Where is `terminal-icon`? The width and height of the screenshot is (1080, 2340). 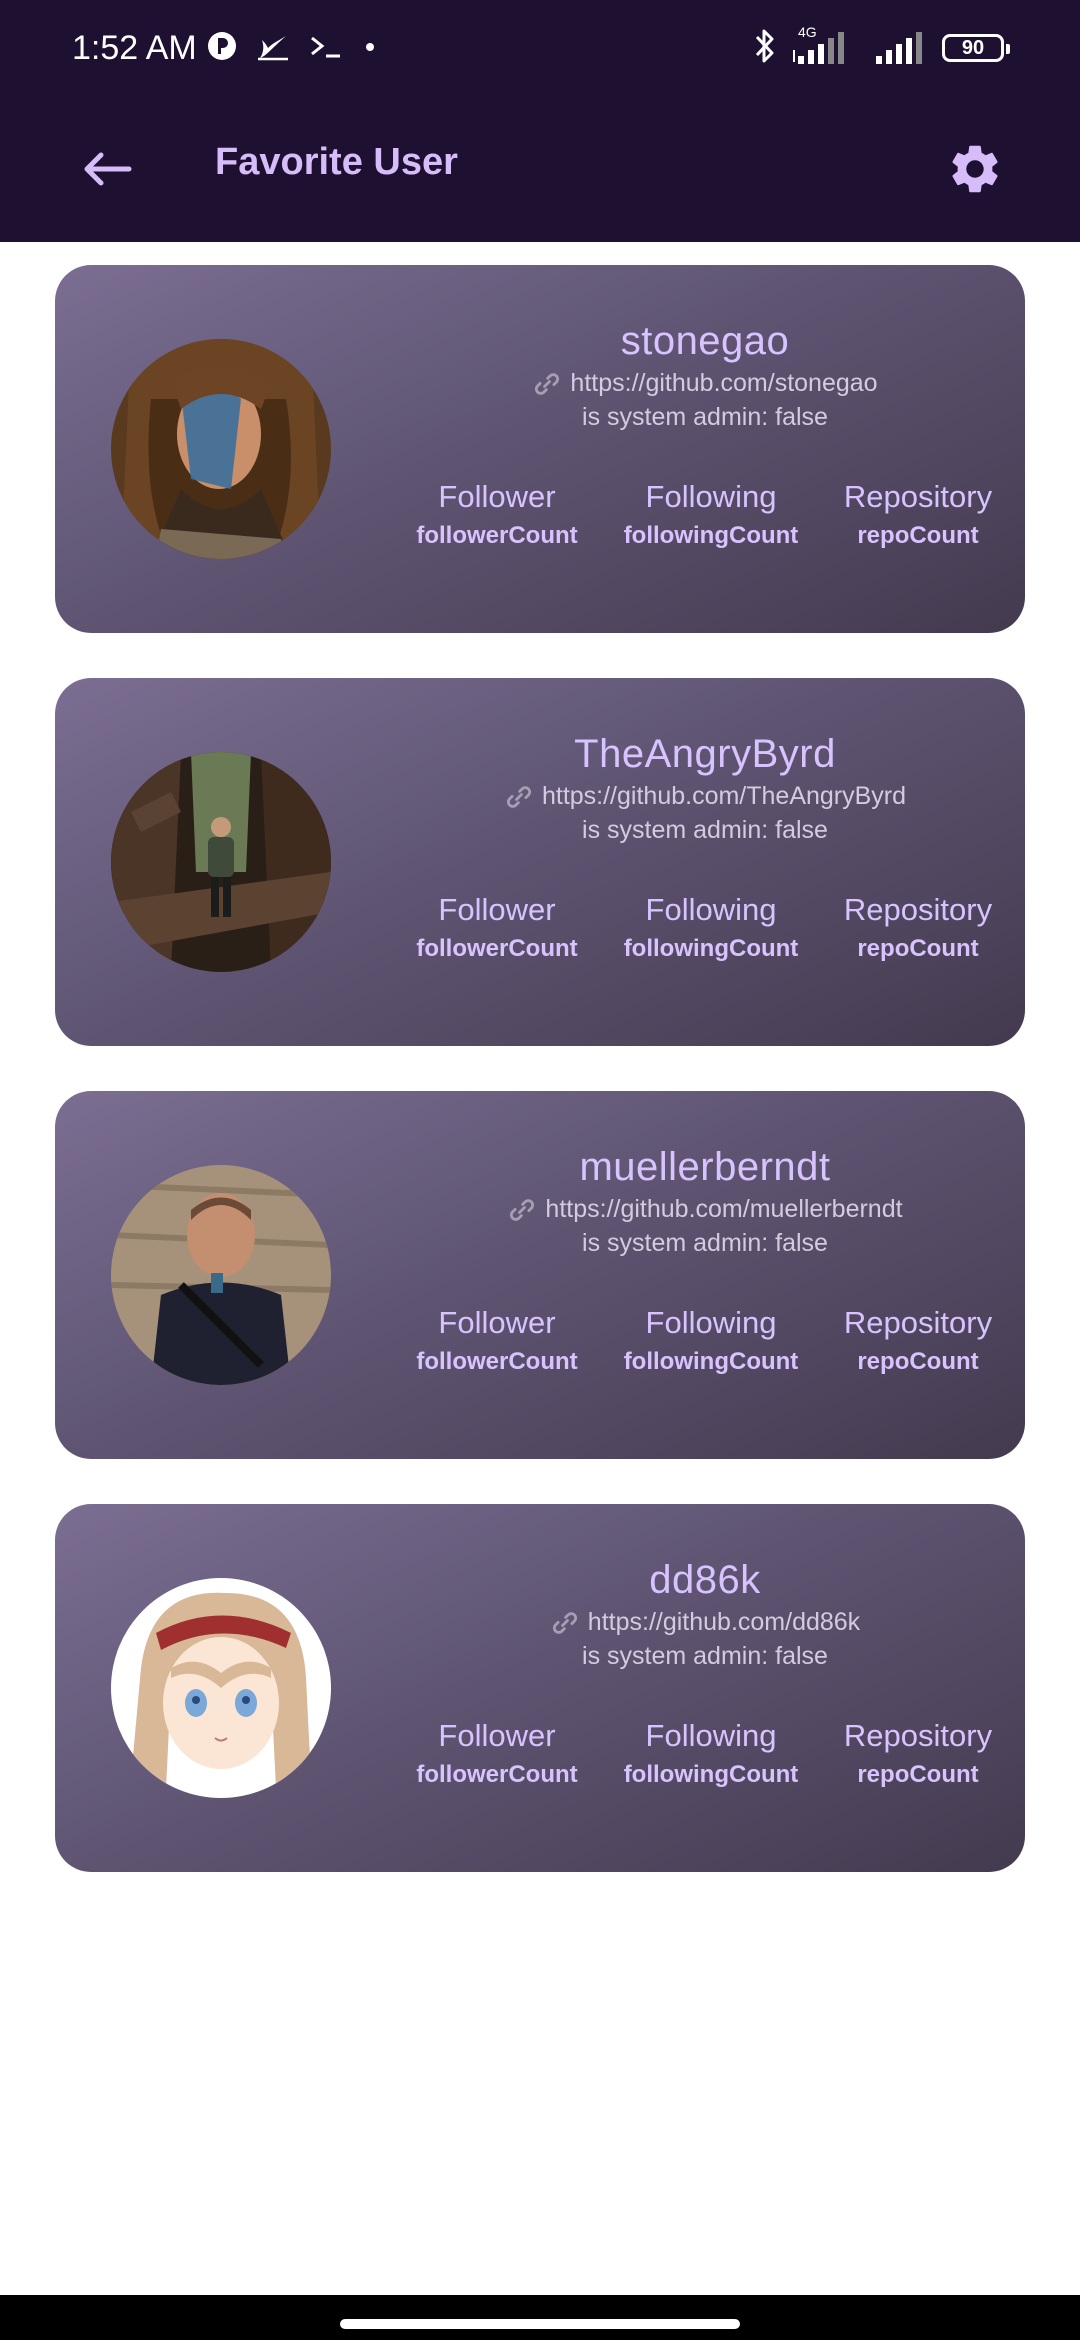
terminal-icon is located at coordinates (325, 48).